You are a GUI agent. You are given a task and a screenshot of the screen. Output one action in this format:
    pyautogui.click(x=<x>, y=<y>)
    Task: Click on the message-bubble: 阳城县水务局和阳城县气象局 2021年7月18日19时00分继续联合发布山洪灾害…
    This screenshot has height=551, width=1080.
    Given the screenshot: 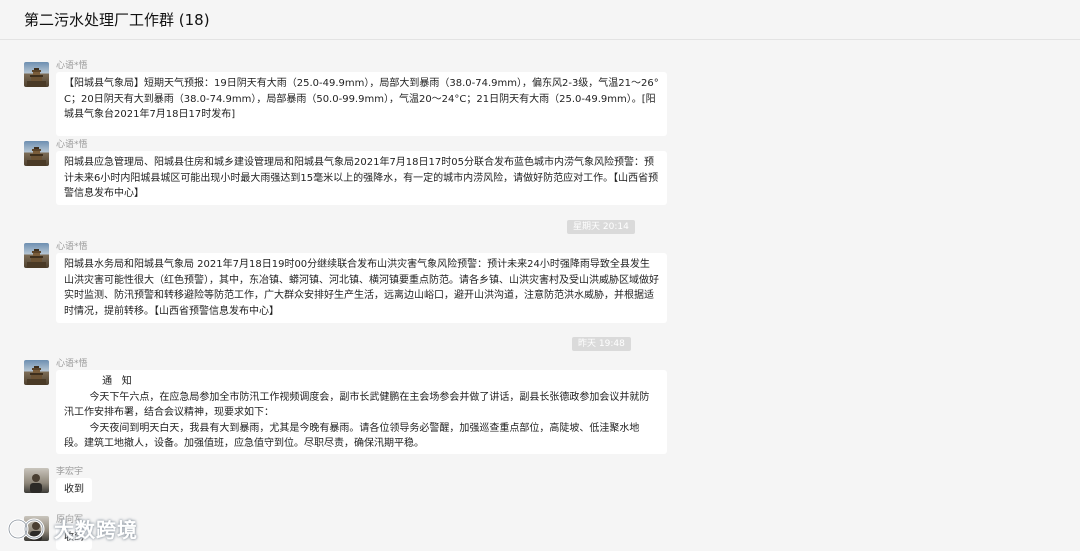 What is the action you would take?
    pyautogui.click(x=361, y=288)
    